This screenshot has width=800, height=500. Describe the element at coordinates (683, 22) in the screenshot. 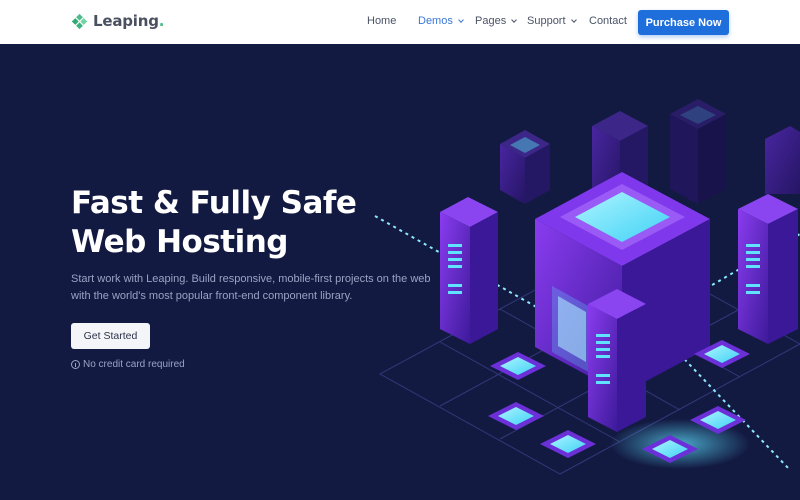

I see `purchase-now-button: Purchase Now` at that location.